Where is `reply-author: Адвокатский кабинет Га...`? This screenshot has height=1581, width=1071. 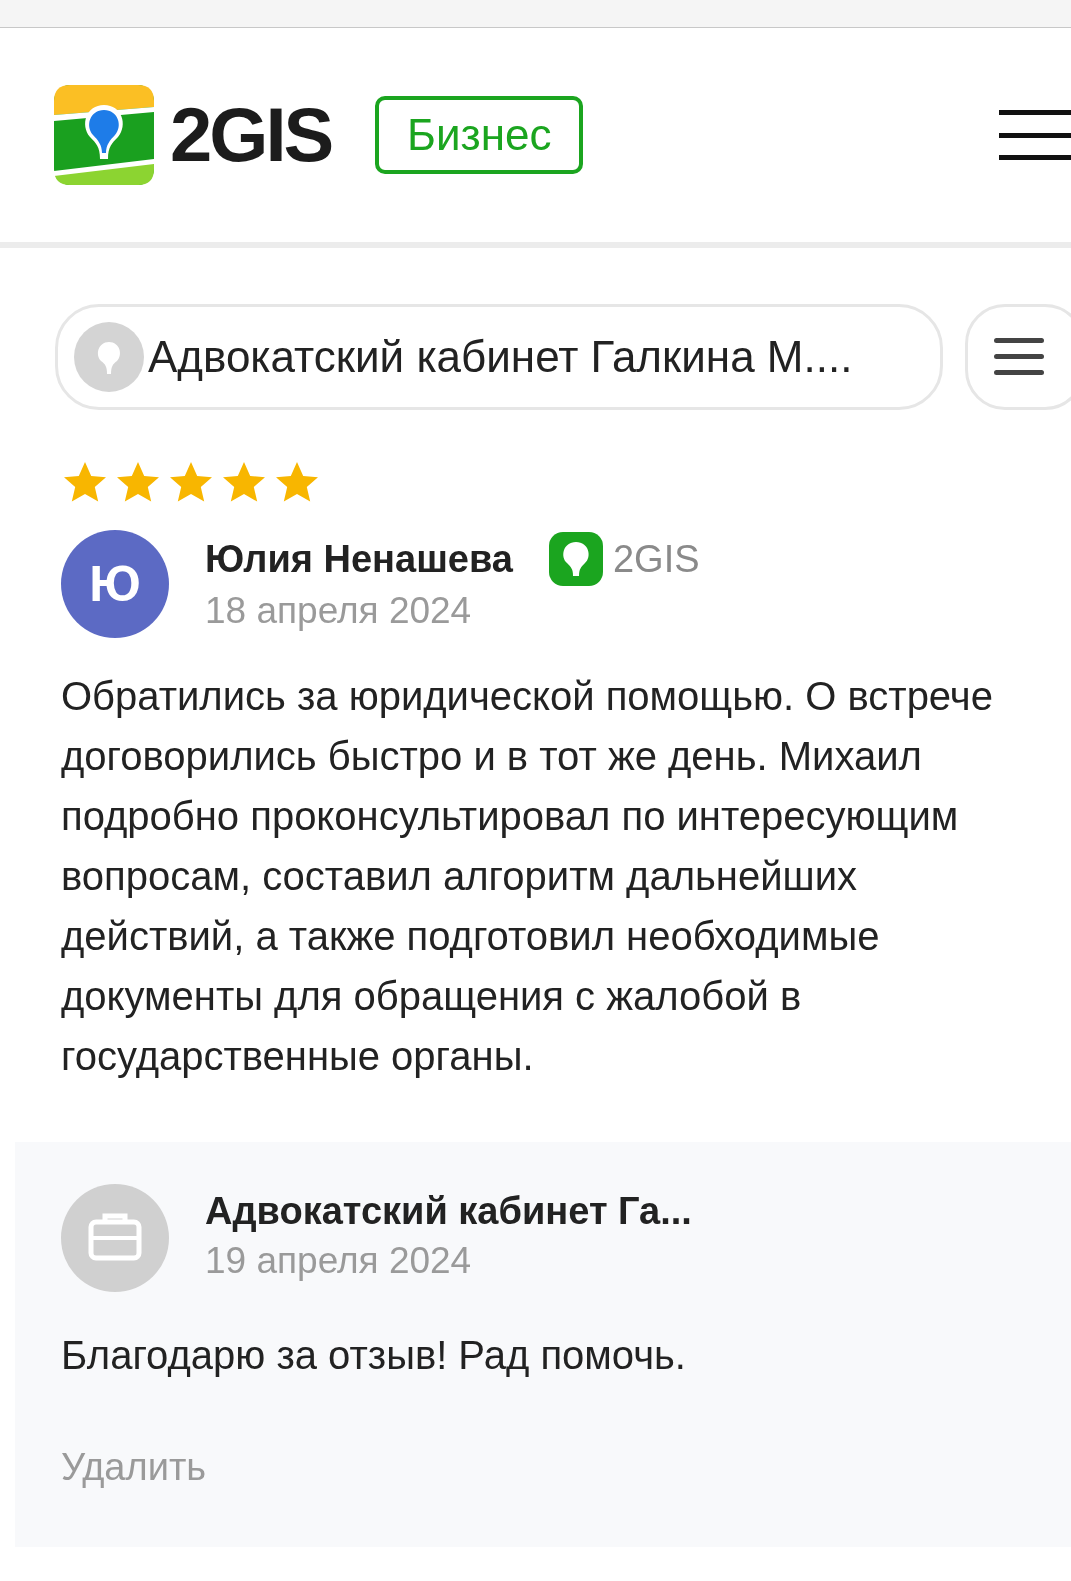 reply-author: Адвокатский кабинет Га... is located at coordinates (448, 1211).